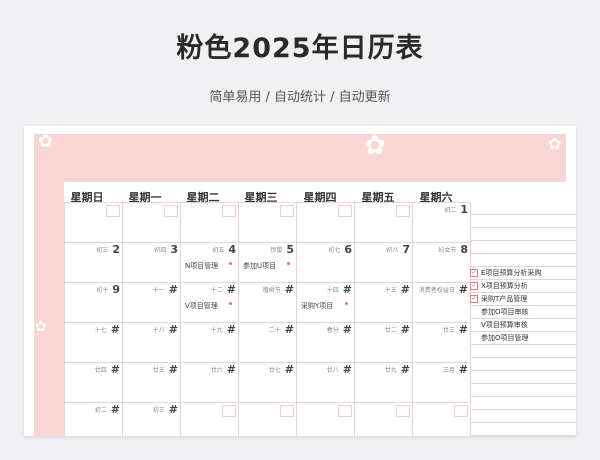  What do you see at coordinates (166, 249) in the screenshot?
I see `day-header: 初四 3` at bounding box center [166, 249].